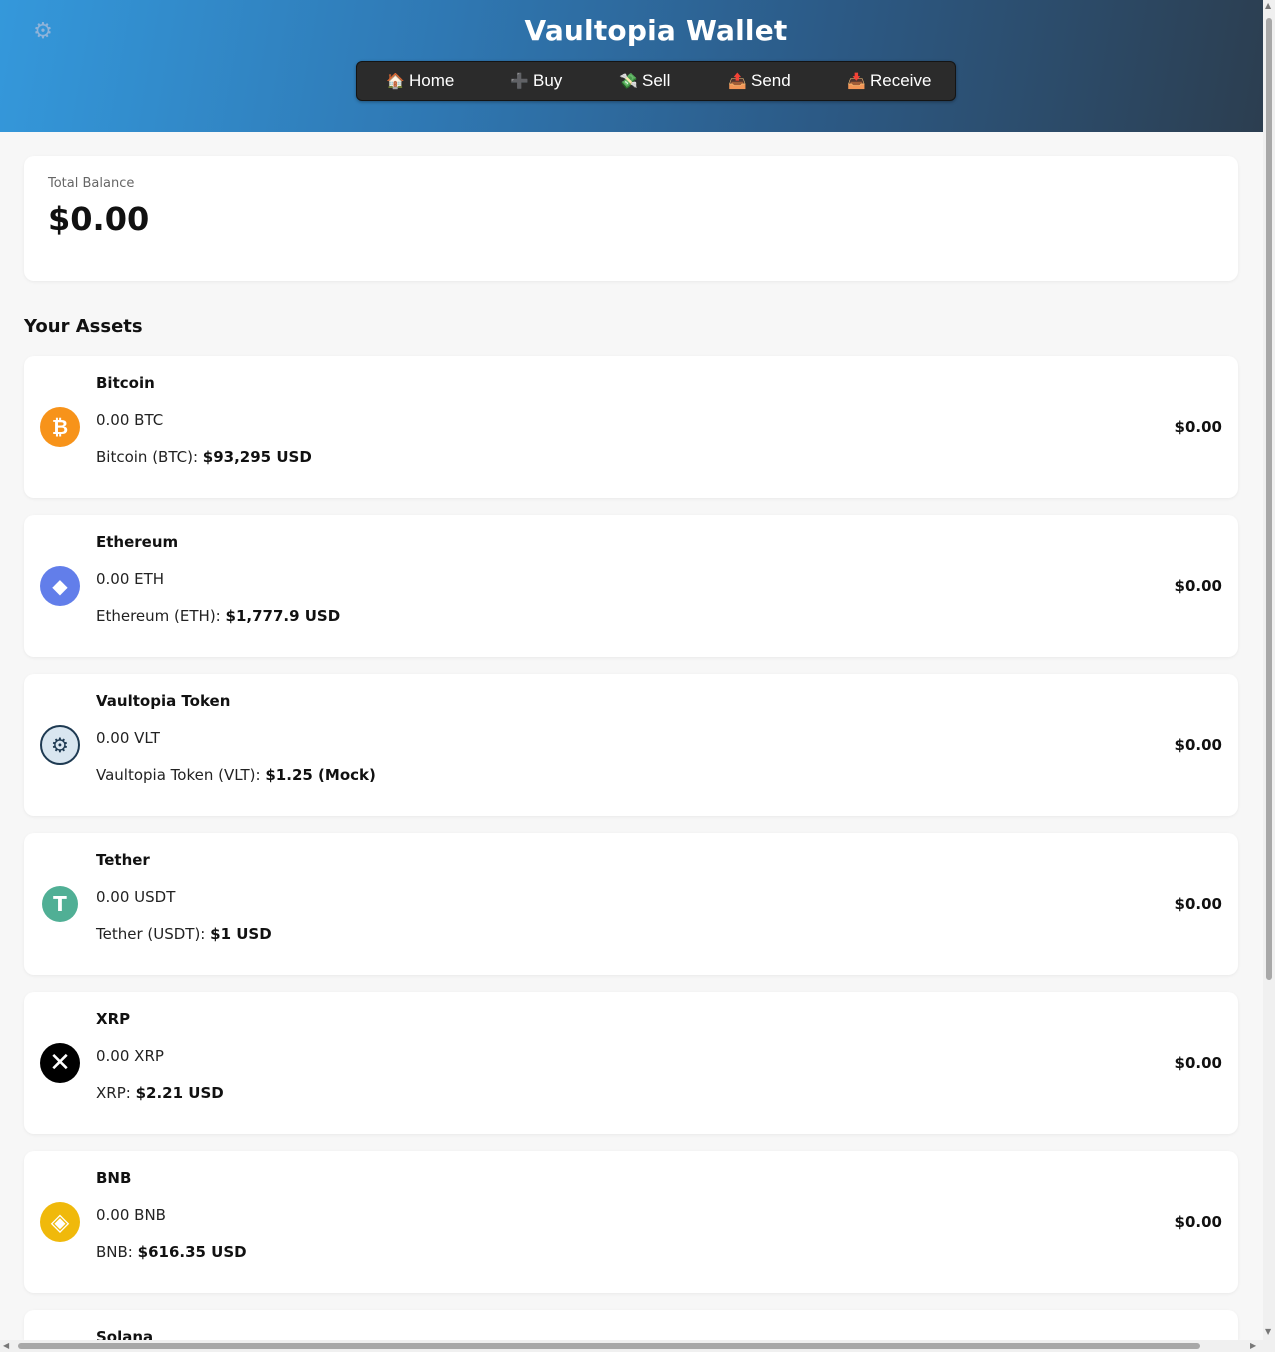 The width and height of the screenshot is (1275, 1352). I want to click on asset-price-value: $1 USD, so click(241, 934).